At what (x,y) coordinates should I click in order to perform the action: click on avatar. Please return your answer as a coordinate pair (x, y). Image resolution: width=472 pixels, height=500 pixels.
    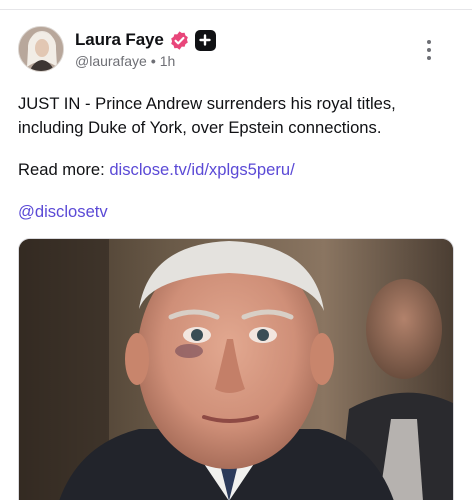
    Looking at the image, I should click on (41, 49).